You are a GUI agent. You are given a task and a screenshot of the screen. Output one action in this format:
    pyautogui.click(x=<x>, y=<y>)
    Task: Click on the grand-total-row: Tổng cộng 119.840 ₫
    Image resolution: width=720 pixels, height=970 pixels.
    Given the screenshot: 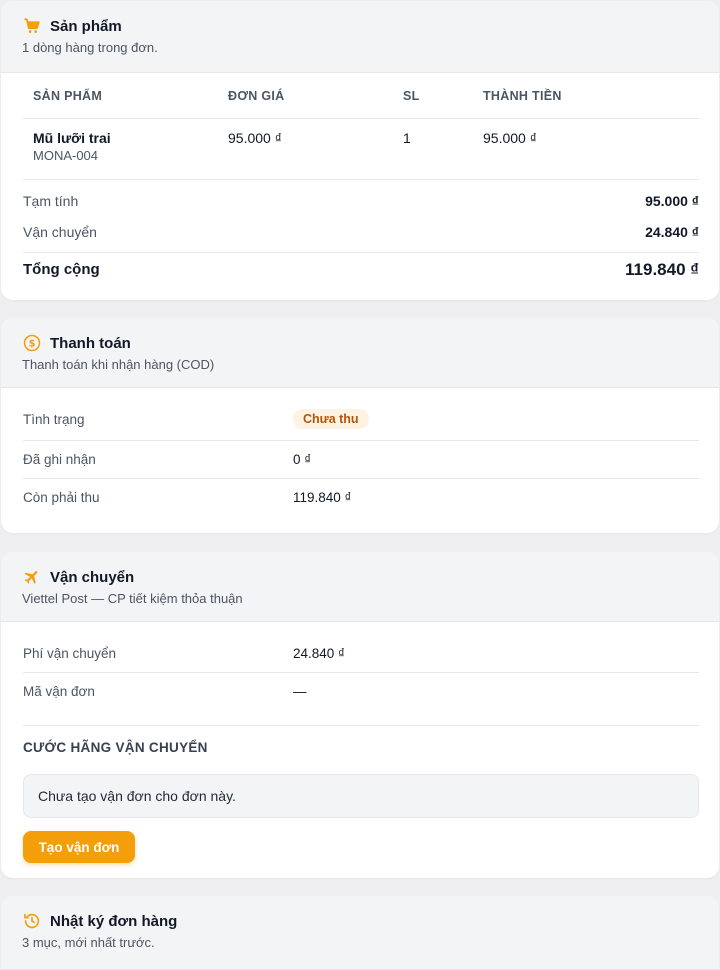 What is the action you would take?
    pyautogui.click(x=361, y=269)
    